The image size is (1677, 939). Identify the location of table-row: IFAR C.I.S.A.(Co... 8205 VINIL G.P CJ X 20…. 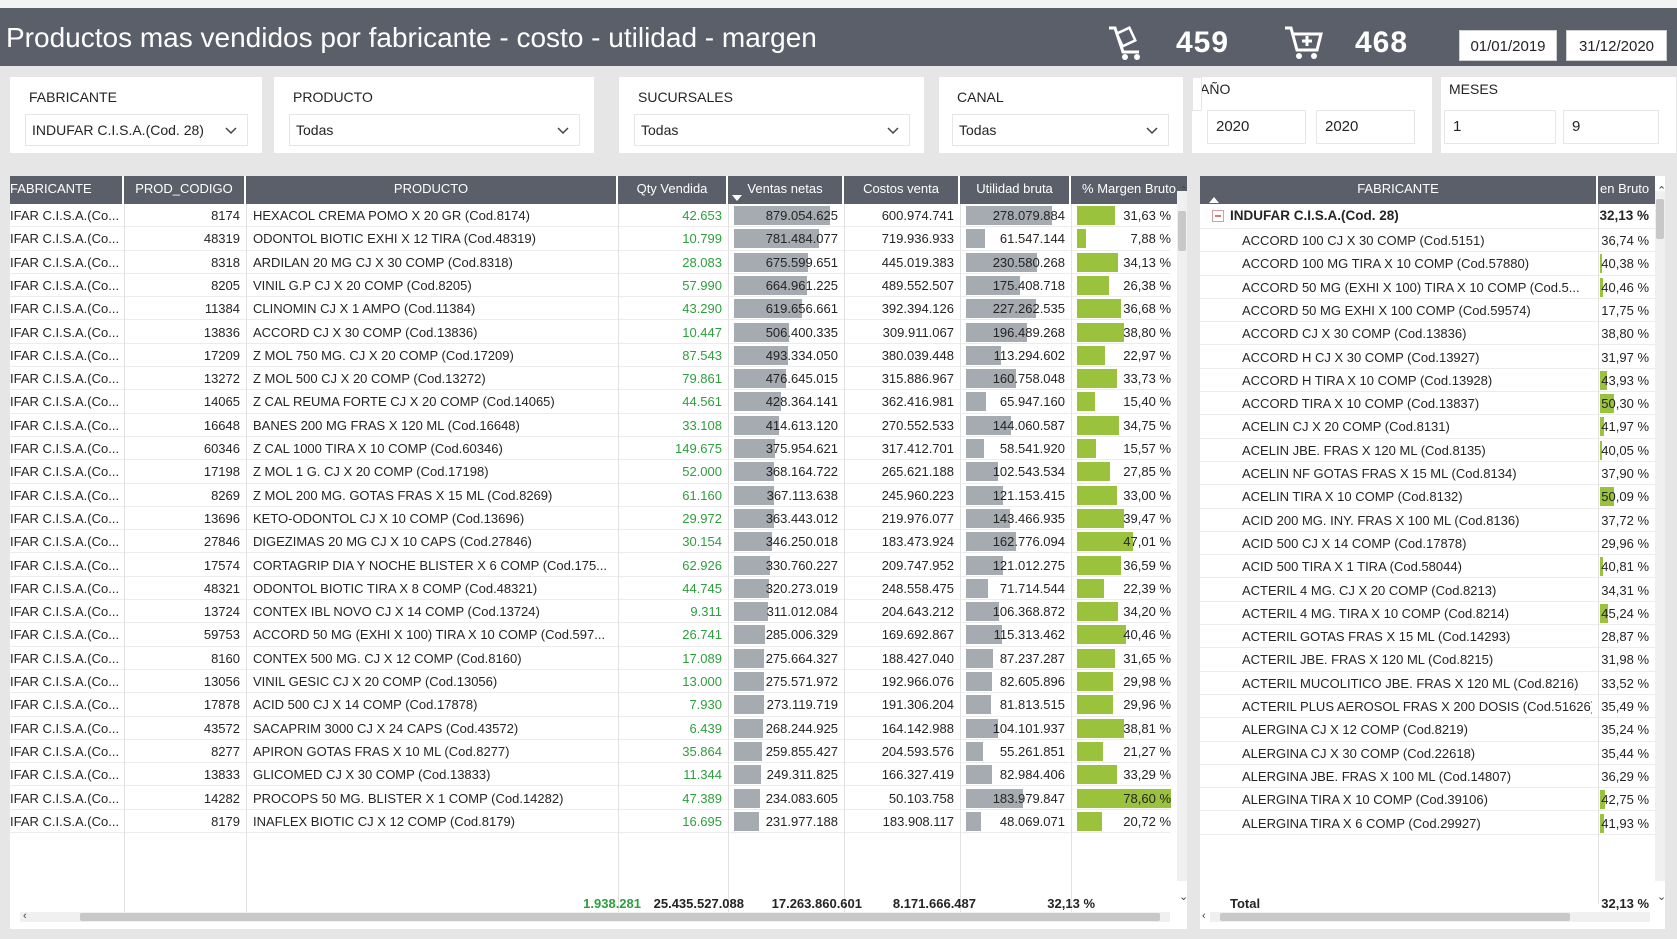
(590, 286).